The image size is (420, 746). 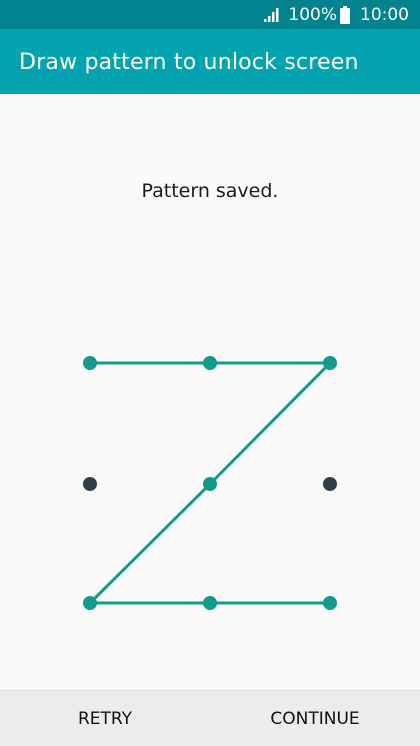 What do you see at coordinates (210, 718) in the screenshot?
I see `bottom-action-bar: RETRY CONTINUE` at bounding box center [210, 718].